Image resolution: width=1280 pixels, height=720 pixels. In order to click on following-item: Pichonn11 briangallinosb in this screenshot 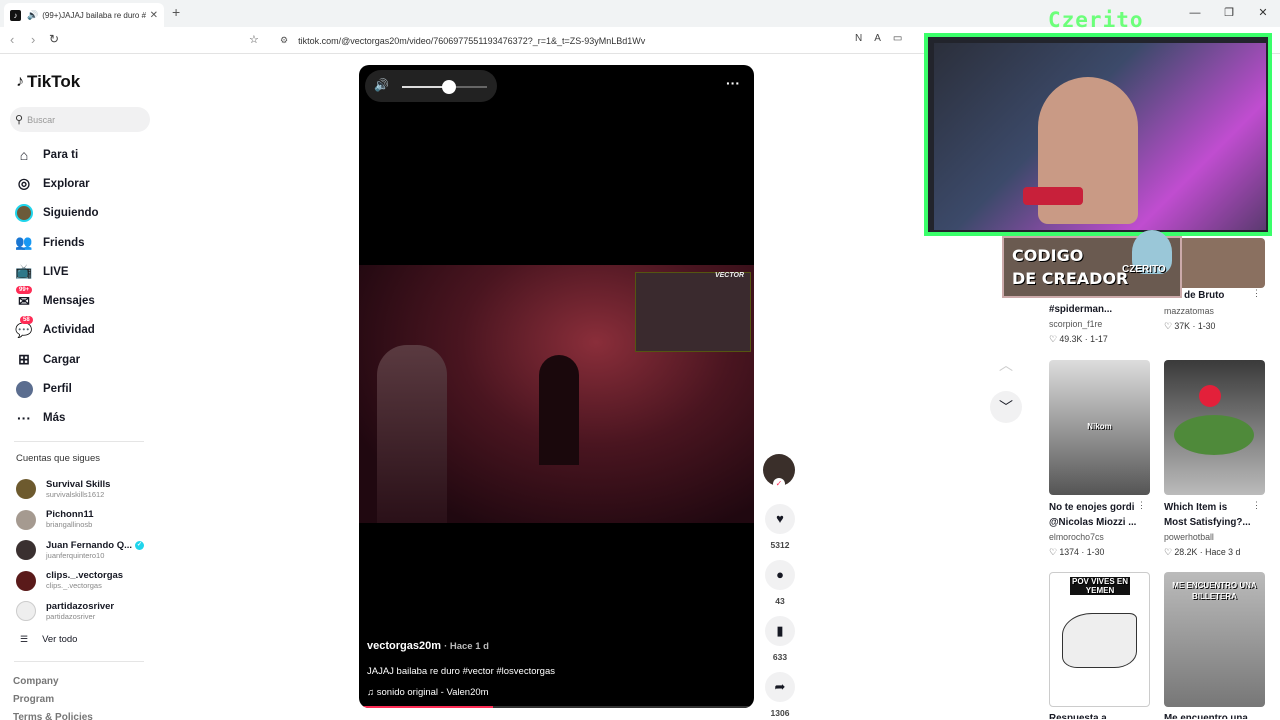, I will do `click(80, 520)`.